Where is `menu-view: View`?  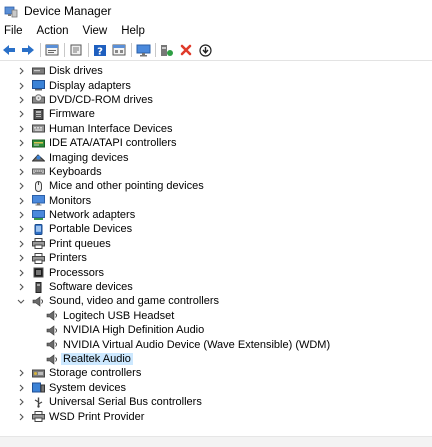
menu-view: View is located at coordinates (95, 31).